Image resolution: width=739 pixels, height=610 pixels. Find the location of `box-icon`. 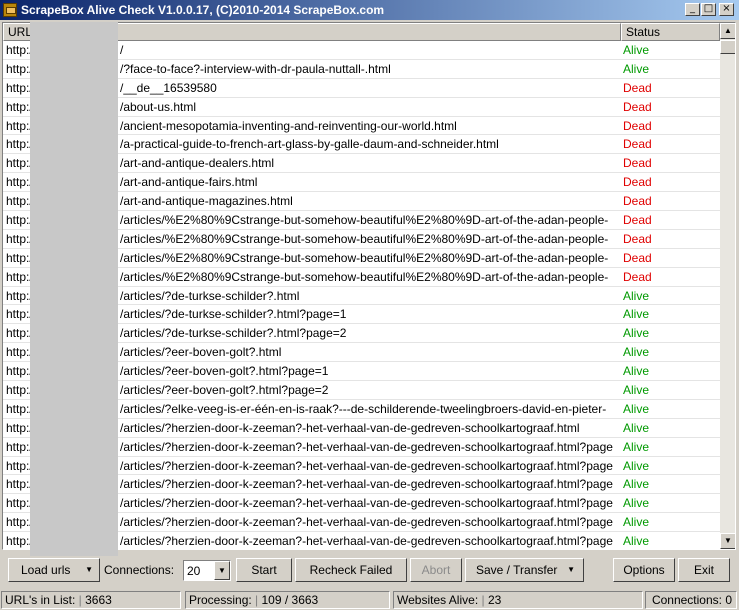

box-icon is located at coordinates (10, 10).